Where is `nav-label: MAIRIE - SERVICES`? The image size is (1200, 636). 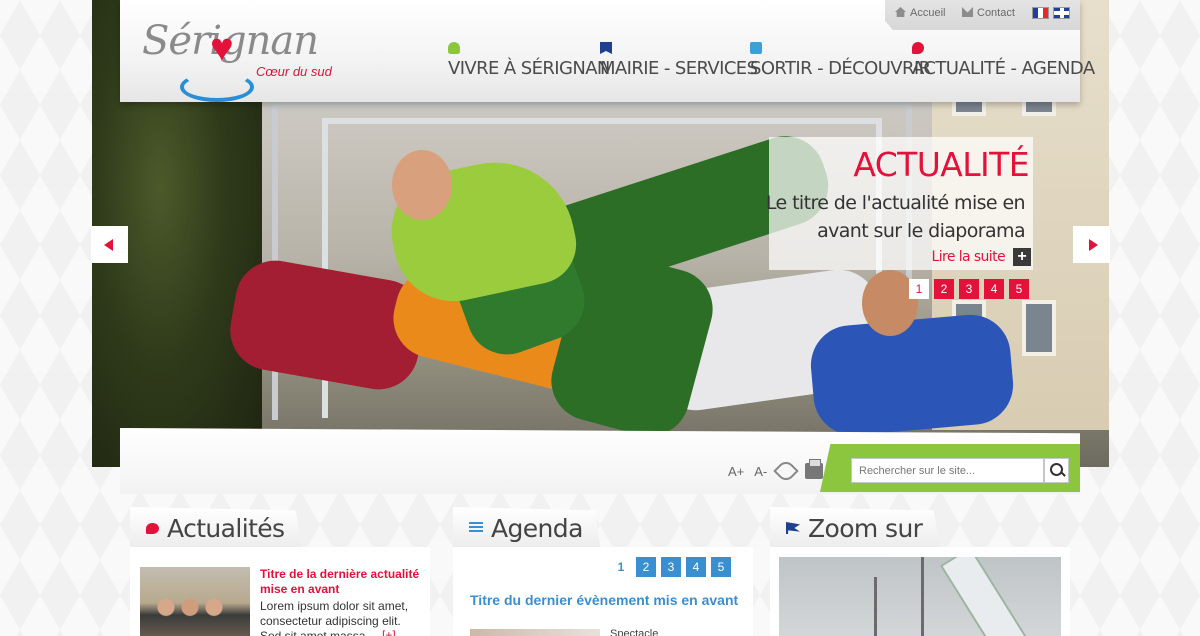 nav-label: MAIRIE - SERVICES is located at coordinates (679, 68).